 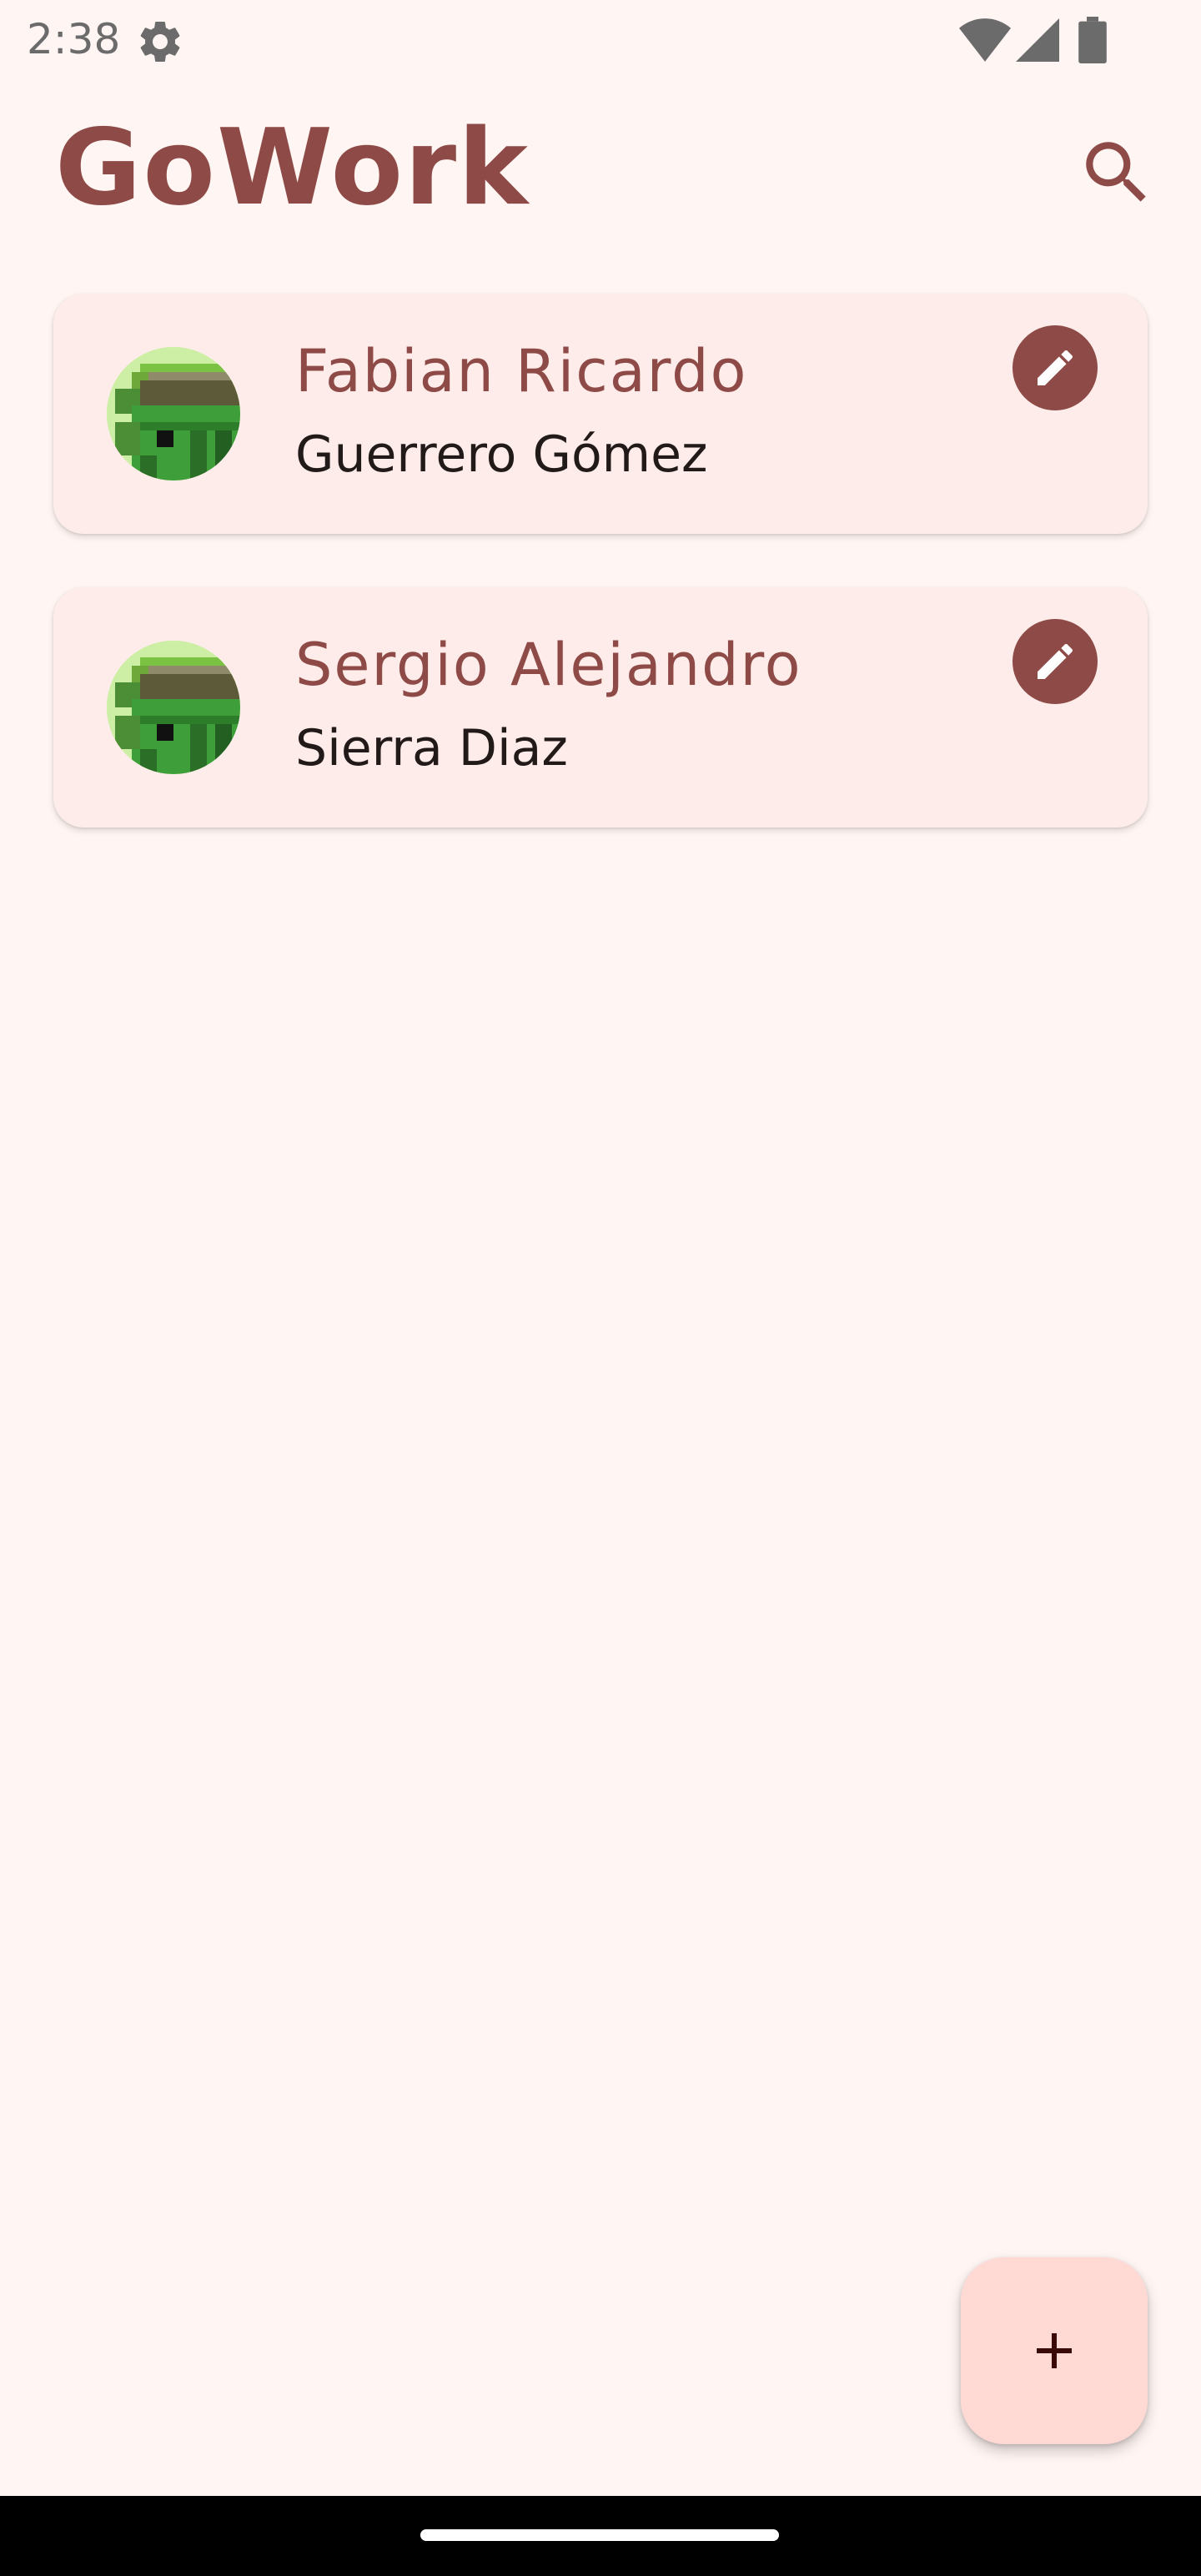 I want to click on worker-first-name: Sergio Alejandro, so click(x=548, y=665).